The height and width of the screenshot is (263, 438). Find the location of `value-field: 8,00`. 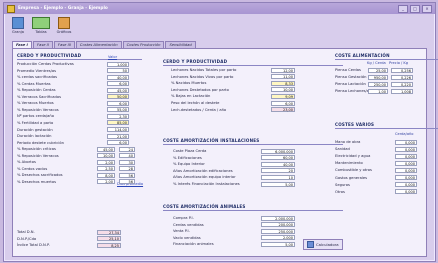

value-field: 8,00 is located at coordinates (106, 175).